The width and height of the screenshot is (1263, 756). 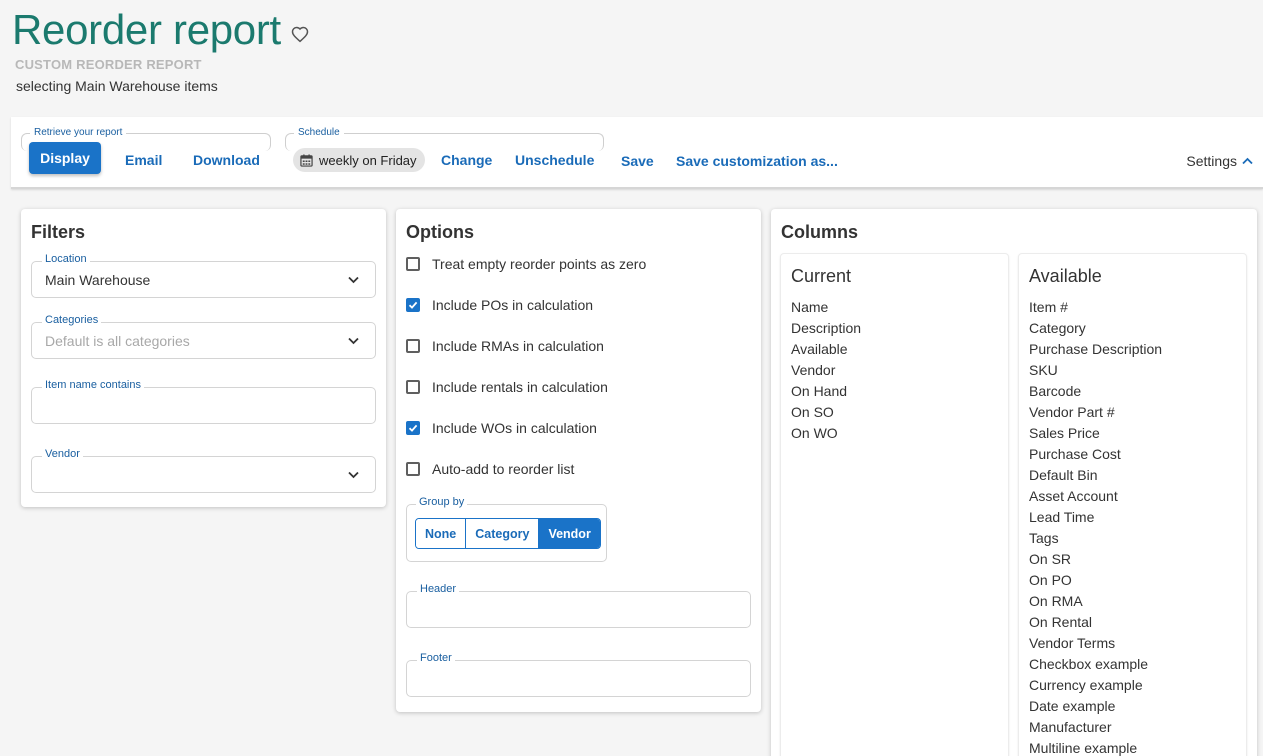 I want to click on available-column-item: Purchase Cost, so click(x=1095, y=454).